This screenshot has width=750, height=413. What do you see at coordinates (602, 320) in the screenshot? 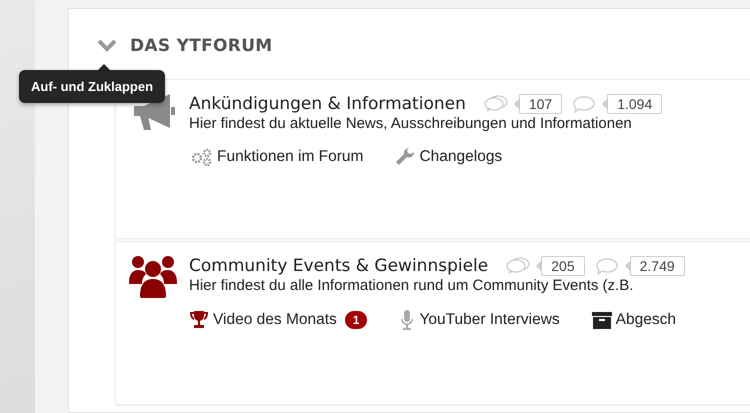
I see `archive-icon` at bounding box center [602, 320].